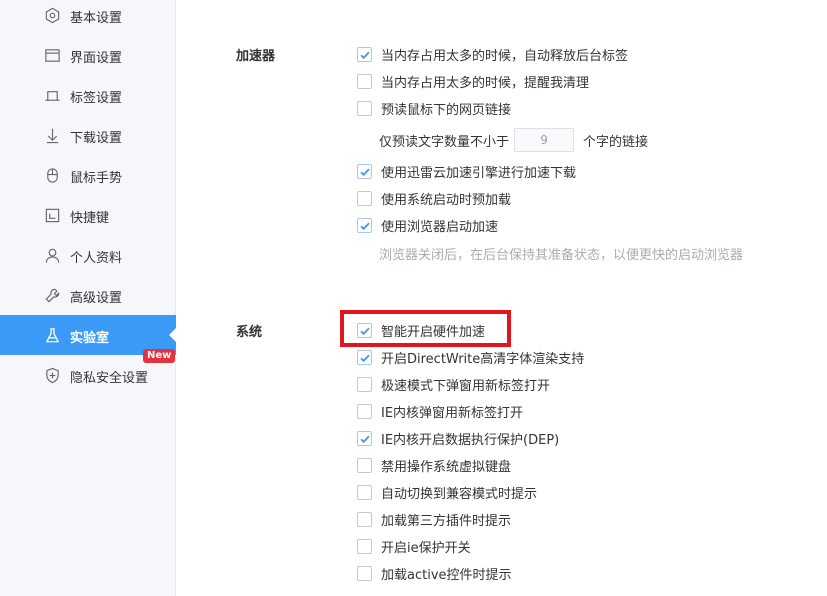  What do you see at coordinates (426, 548) in the screenshot?
I see `option-label: 开启ie保护开关` at bounding box center [426, 548].